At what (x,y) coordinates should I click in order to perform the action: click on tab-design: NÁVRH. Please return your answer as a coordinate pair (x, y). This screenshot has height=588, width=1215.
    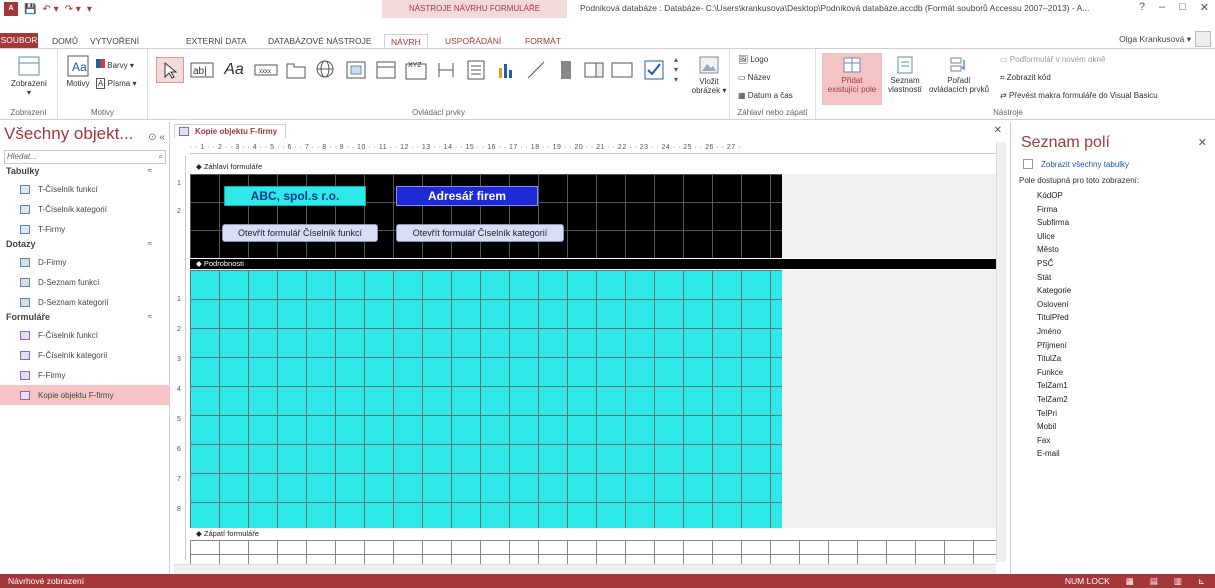
    Looking at the image, I should click on (406, 41).